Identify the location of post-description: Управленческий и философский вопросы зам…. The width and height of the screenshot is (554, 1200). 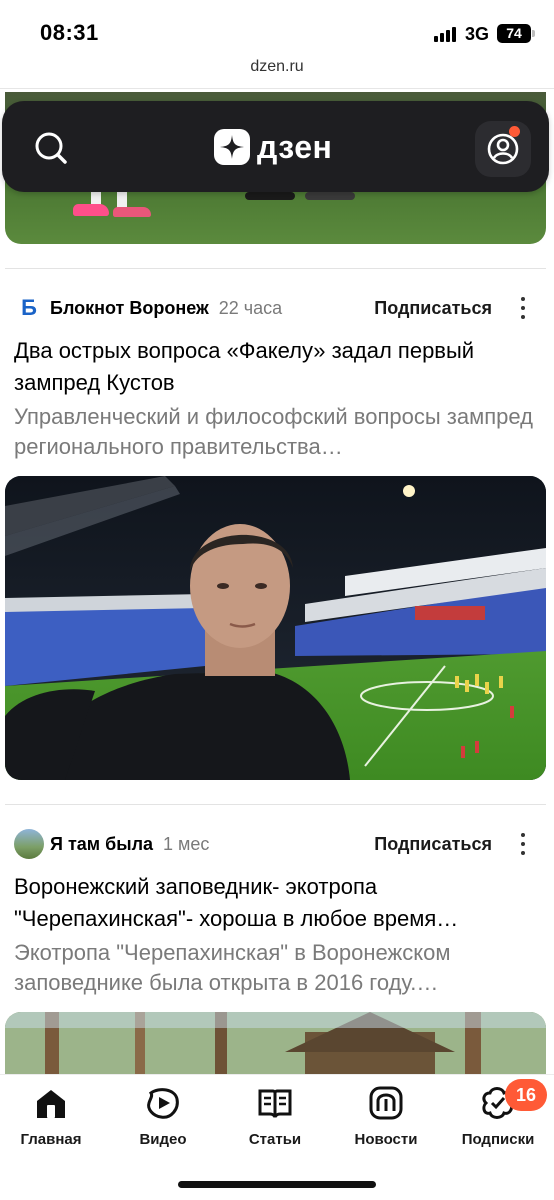
(281, 432).